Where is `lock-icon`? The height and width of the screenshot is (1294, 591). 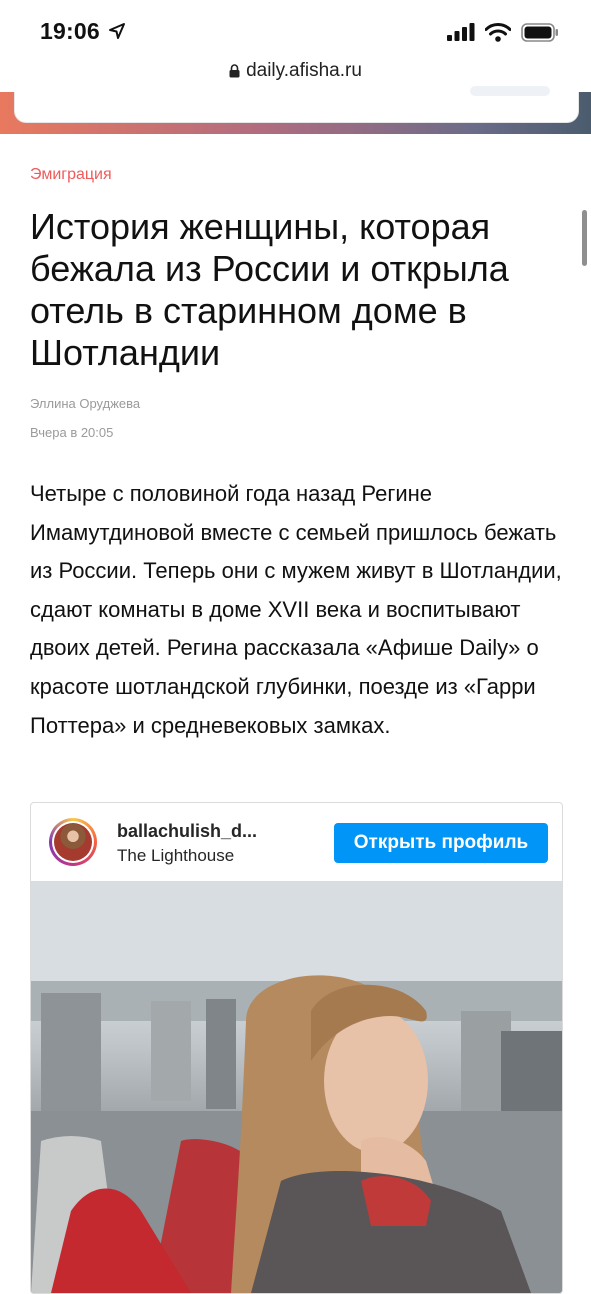
lock-icon is located at coordinates (234, 71).